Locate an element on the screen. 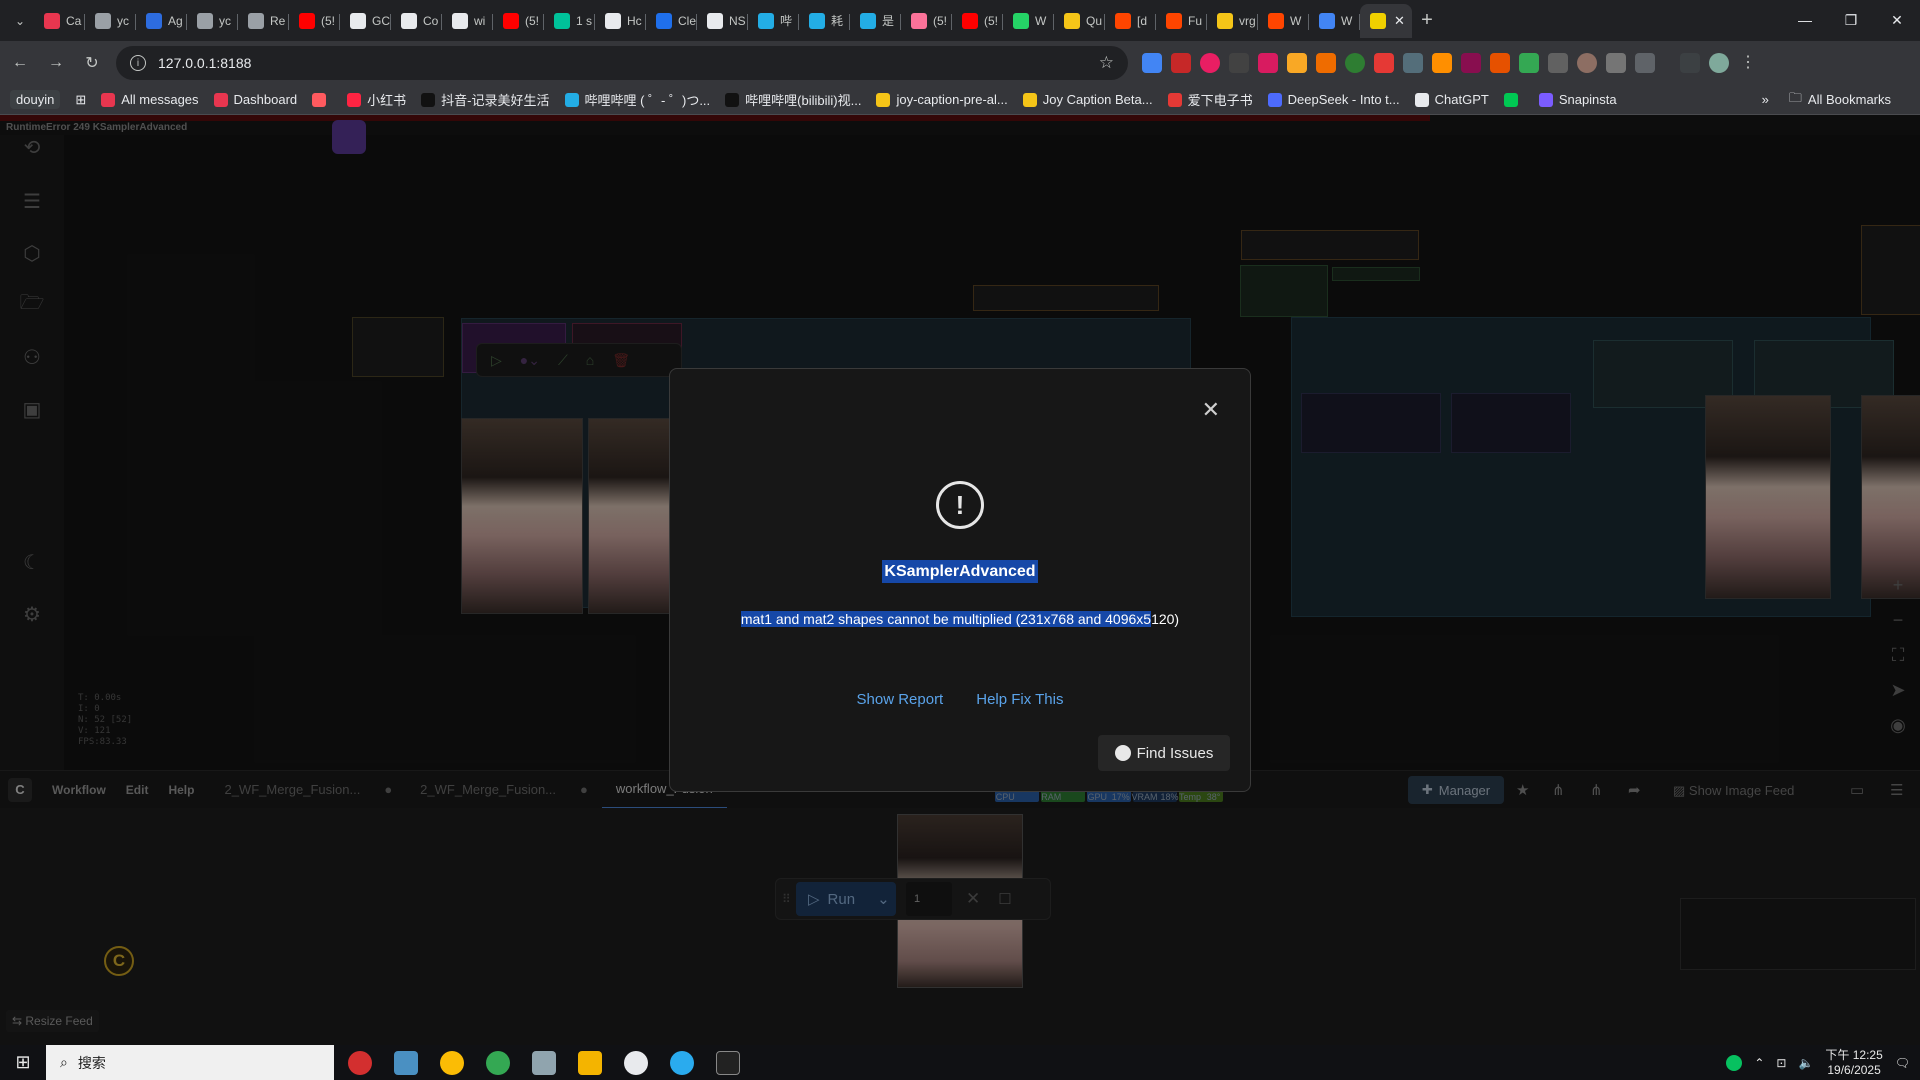 This screenshot has width=1920, height=1080. notepad-icon is located at coordinates (544, 1062).